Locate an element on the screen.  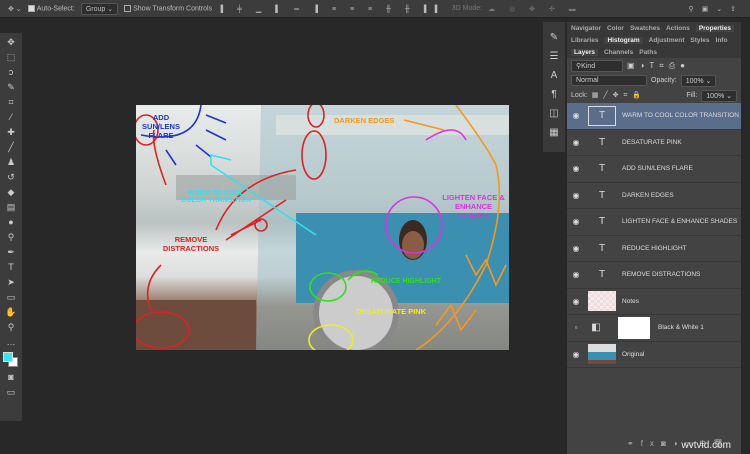
workspace-icons: ⚲▣⌄⇪ is located at coordinates (719, 9).